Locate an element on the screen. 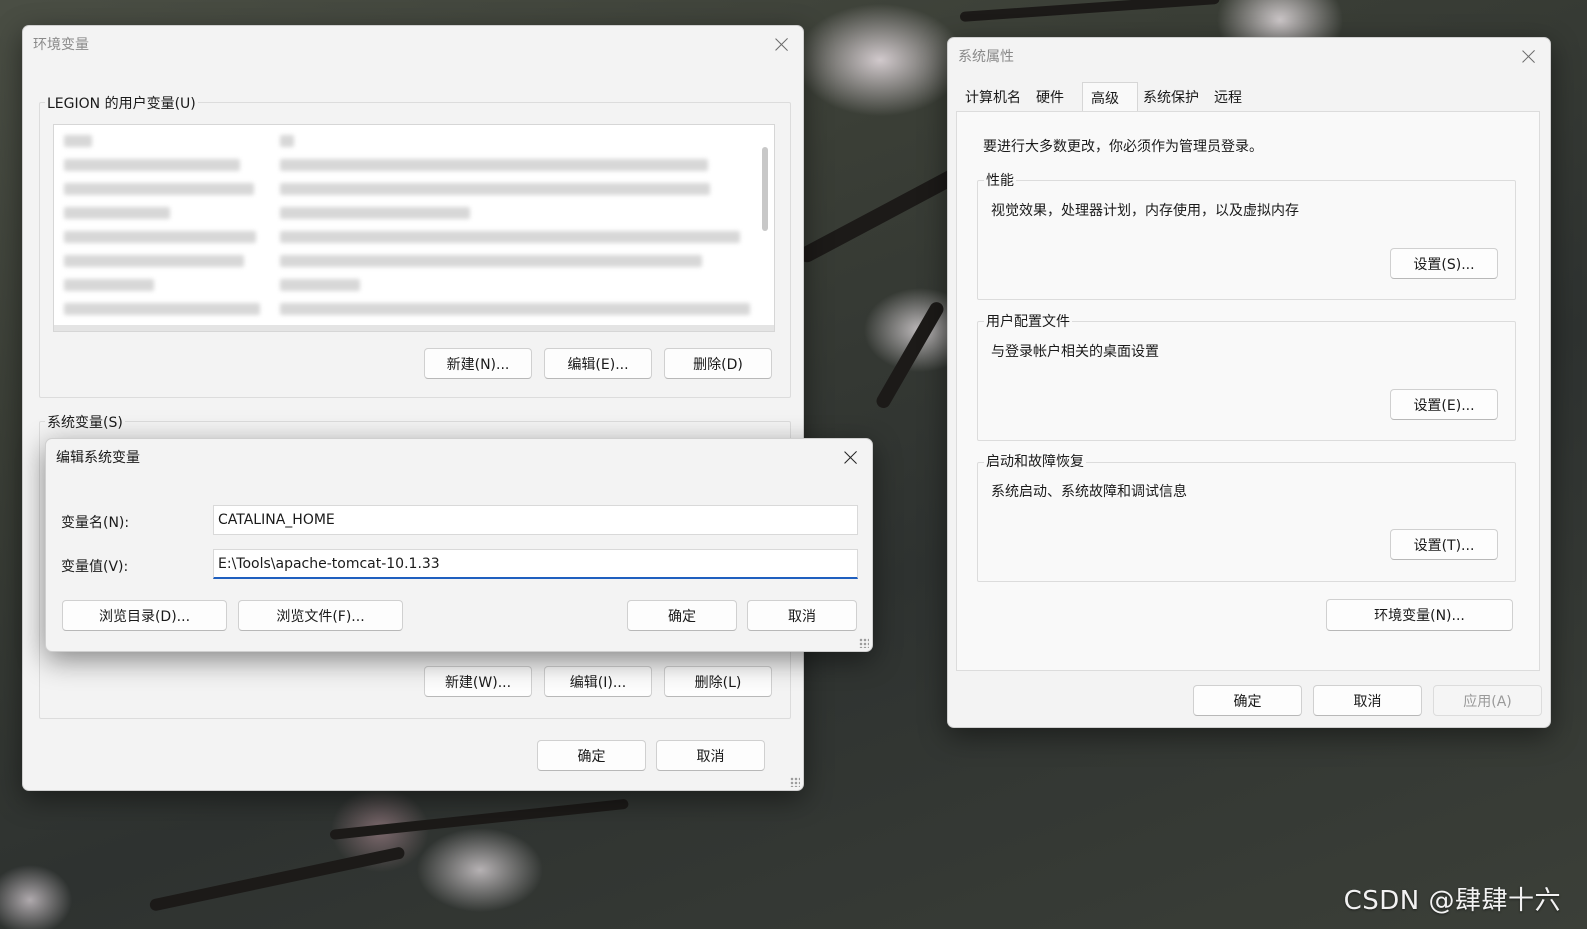 This screenshot has width=1587, height=929. startup-group is located at coordinates (1246, 522).